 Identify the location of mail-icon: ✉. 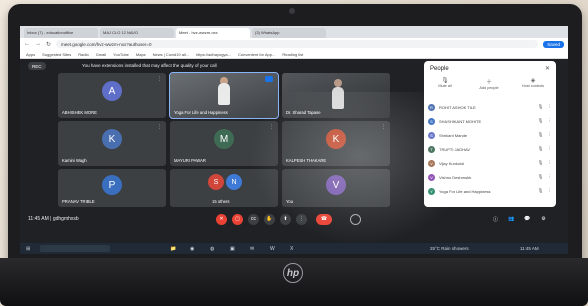
(252, 249).